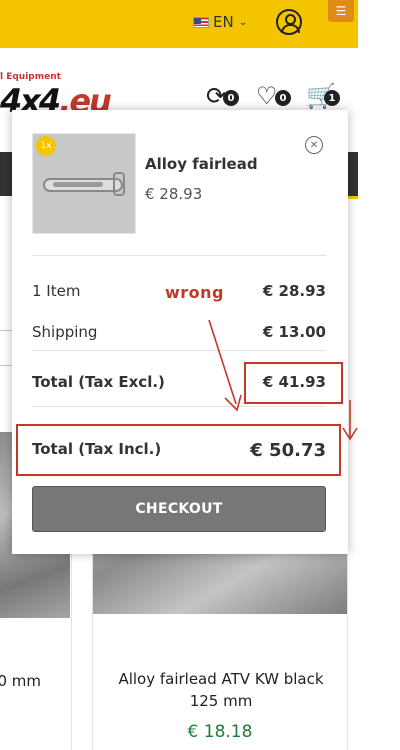 Image resolution: width=400 pixels, height=750 pixels. What do you see at coordinates (220, 732) in the screenshot?
I see `product-price: € 18.18` at bounding box center [220, 732].